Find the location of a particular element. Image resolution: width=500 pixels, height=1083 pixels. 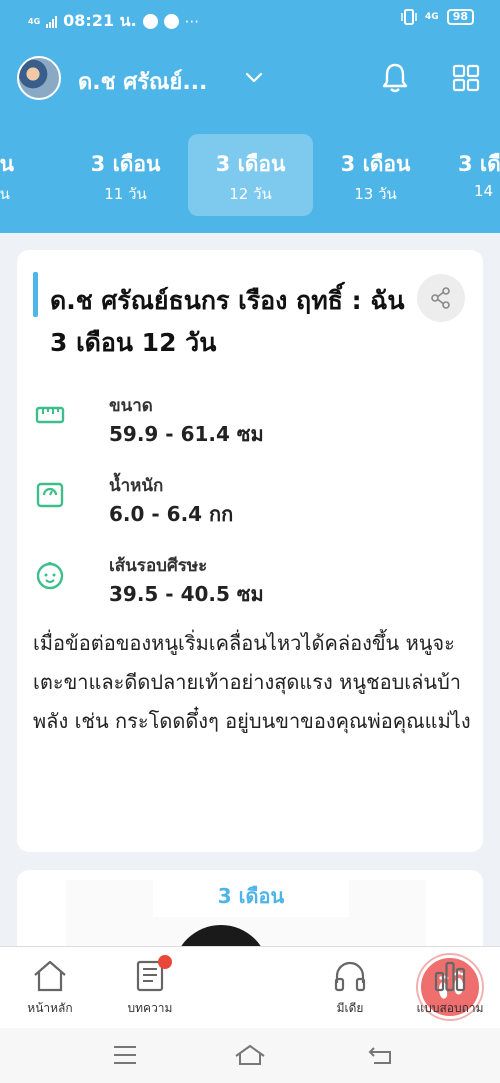

battery-level: 98 is located at coordinates (460, 17).